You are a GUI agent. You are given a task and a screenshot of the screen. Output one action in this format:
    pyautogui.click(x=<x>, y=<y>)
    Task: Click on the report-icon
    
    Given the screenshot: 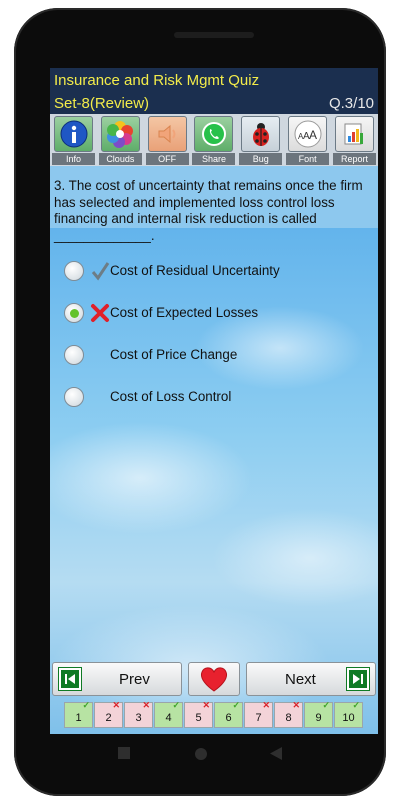 What is the action you would take?
    pyautogui.click(x=354, y=134)
    